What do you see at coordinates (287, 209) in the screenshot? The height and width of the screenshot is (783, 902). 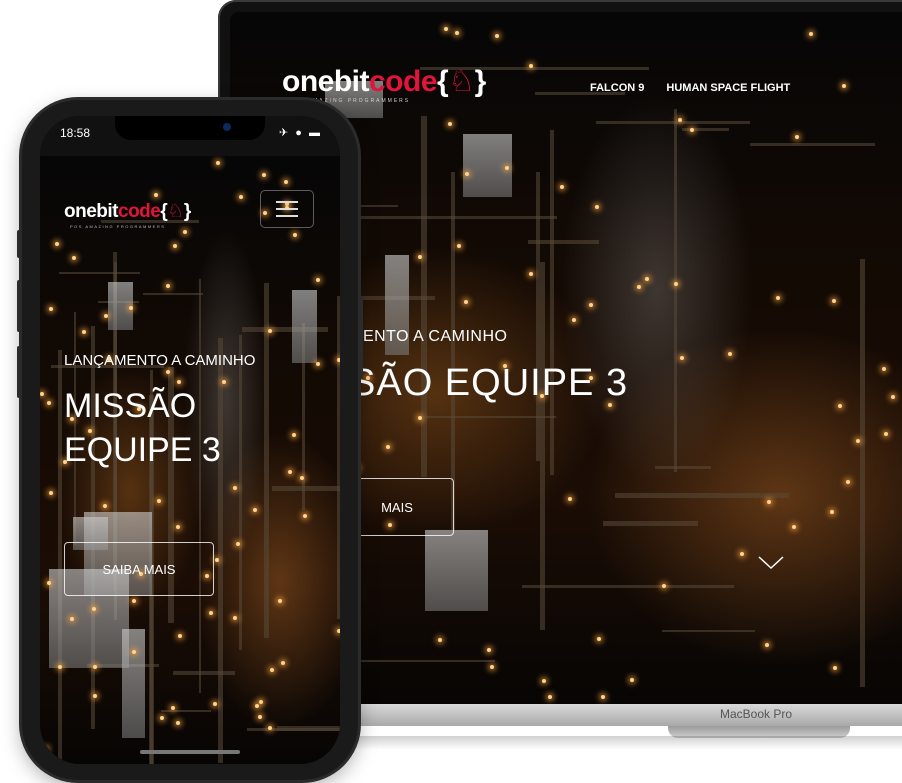 I see `hamburger-menu-icon` at bounding box center [287, 209].